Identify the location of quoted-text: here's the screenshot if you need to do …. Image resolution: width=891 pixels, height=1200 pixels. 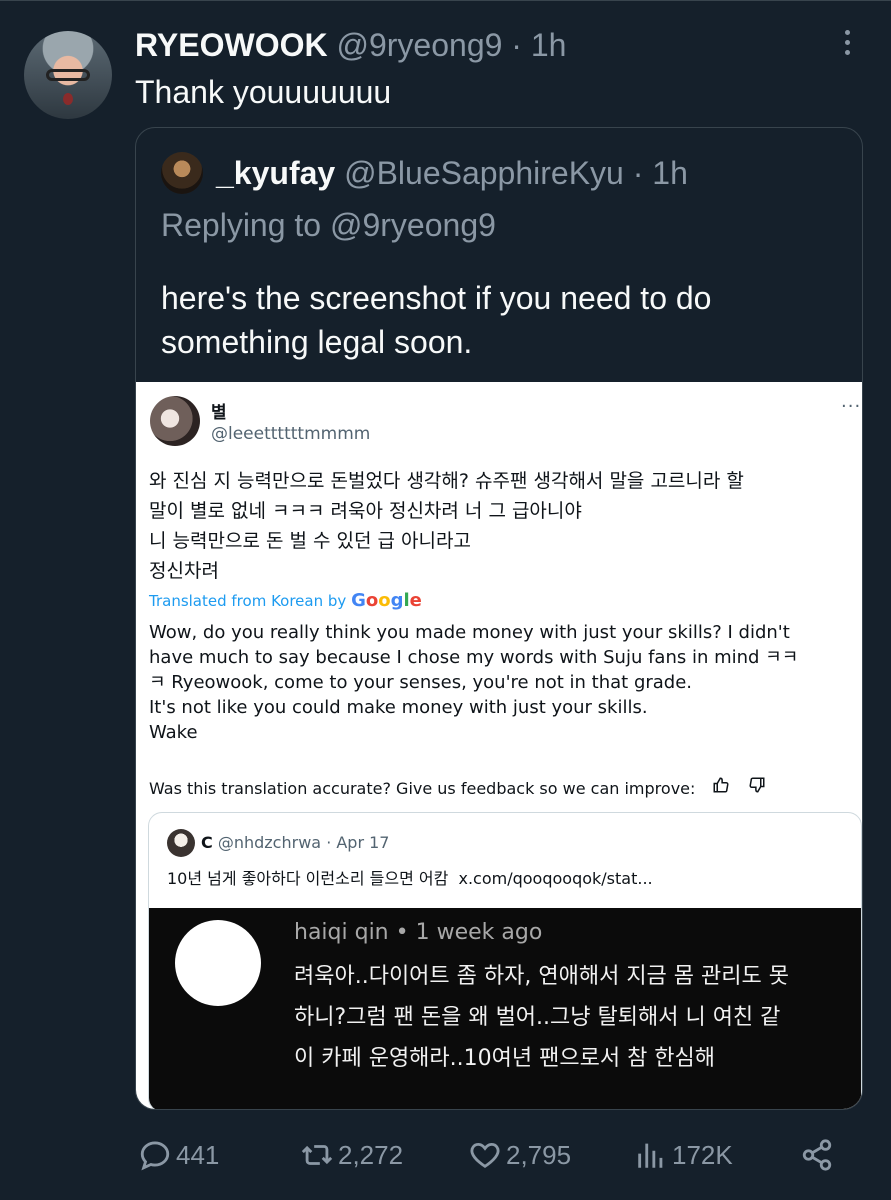
(436, 320).